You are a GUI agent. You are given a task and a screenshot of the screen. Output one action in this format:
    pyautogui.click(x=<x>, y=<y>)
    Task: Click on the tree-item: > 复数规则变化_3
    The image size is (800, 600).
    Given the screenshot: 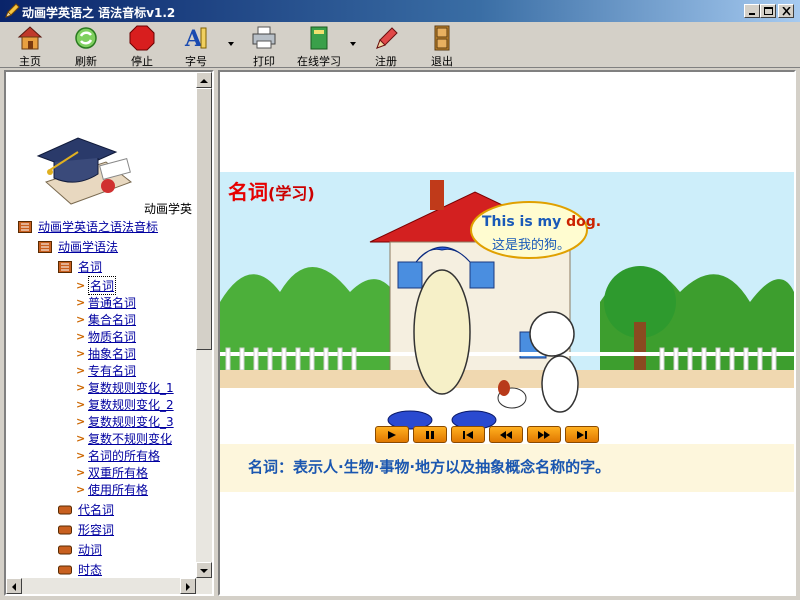 What is the action you would take?
    pyautogui.click(x=125, y=421)
    